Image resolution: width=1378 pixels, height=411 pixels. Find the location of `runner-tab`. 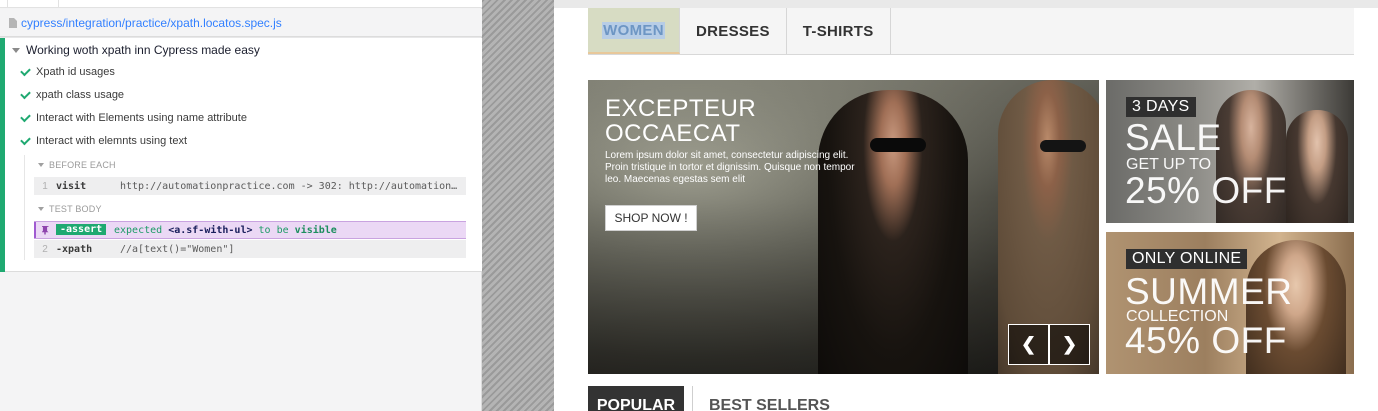

runner-tab is located at coordinates (4, 4).